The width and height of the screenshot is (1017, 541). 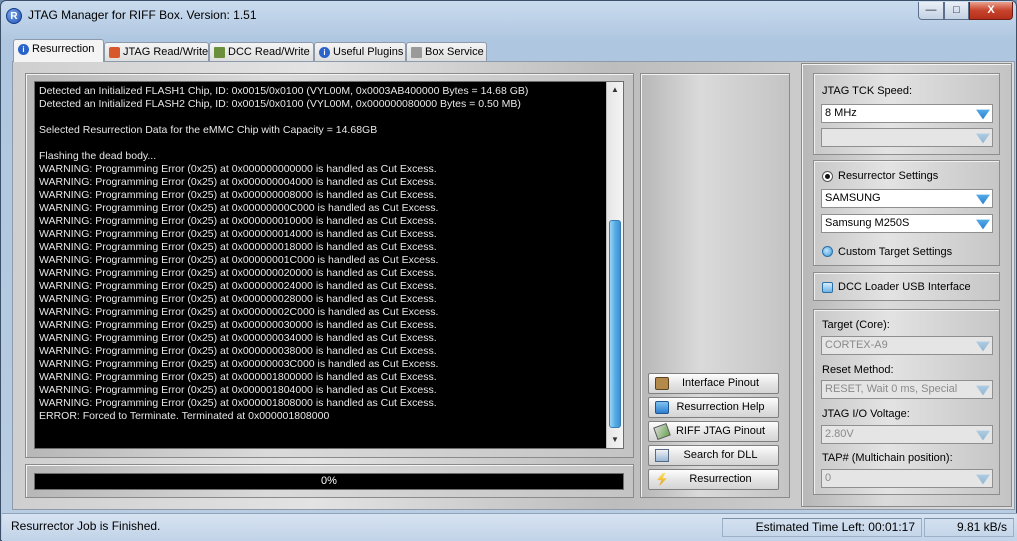 I want to click on tab-resurrection: i Resurrection, so click(x=58, y=50).